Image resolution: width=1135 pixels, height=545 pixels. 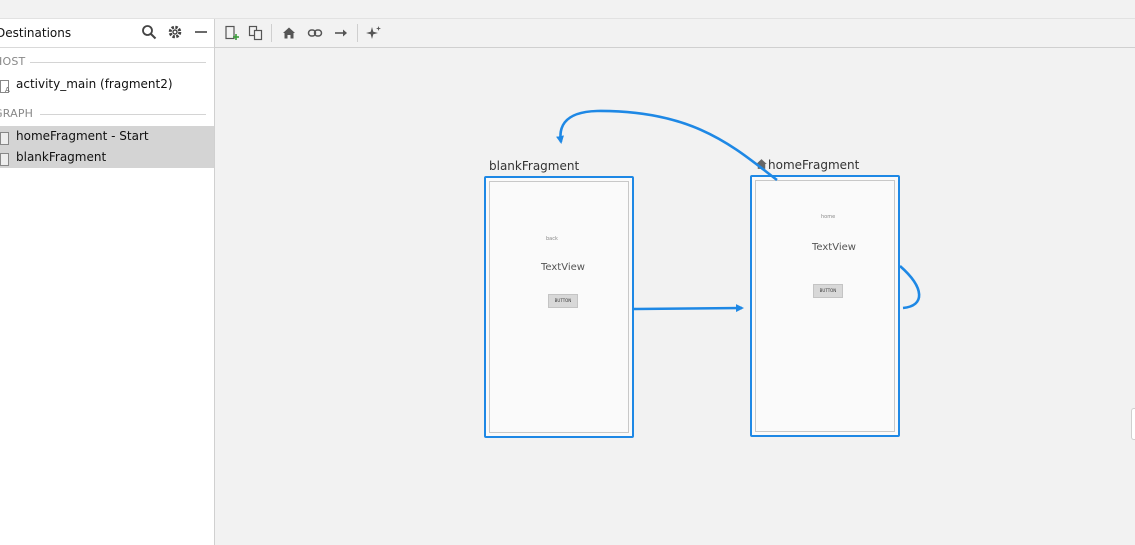 I want to click on window-top-strip, so click(x=567, y=9).